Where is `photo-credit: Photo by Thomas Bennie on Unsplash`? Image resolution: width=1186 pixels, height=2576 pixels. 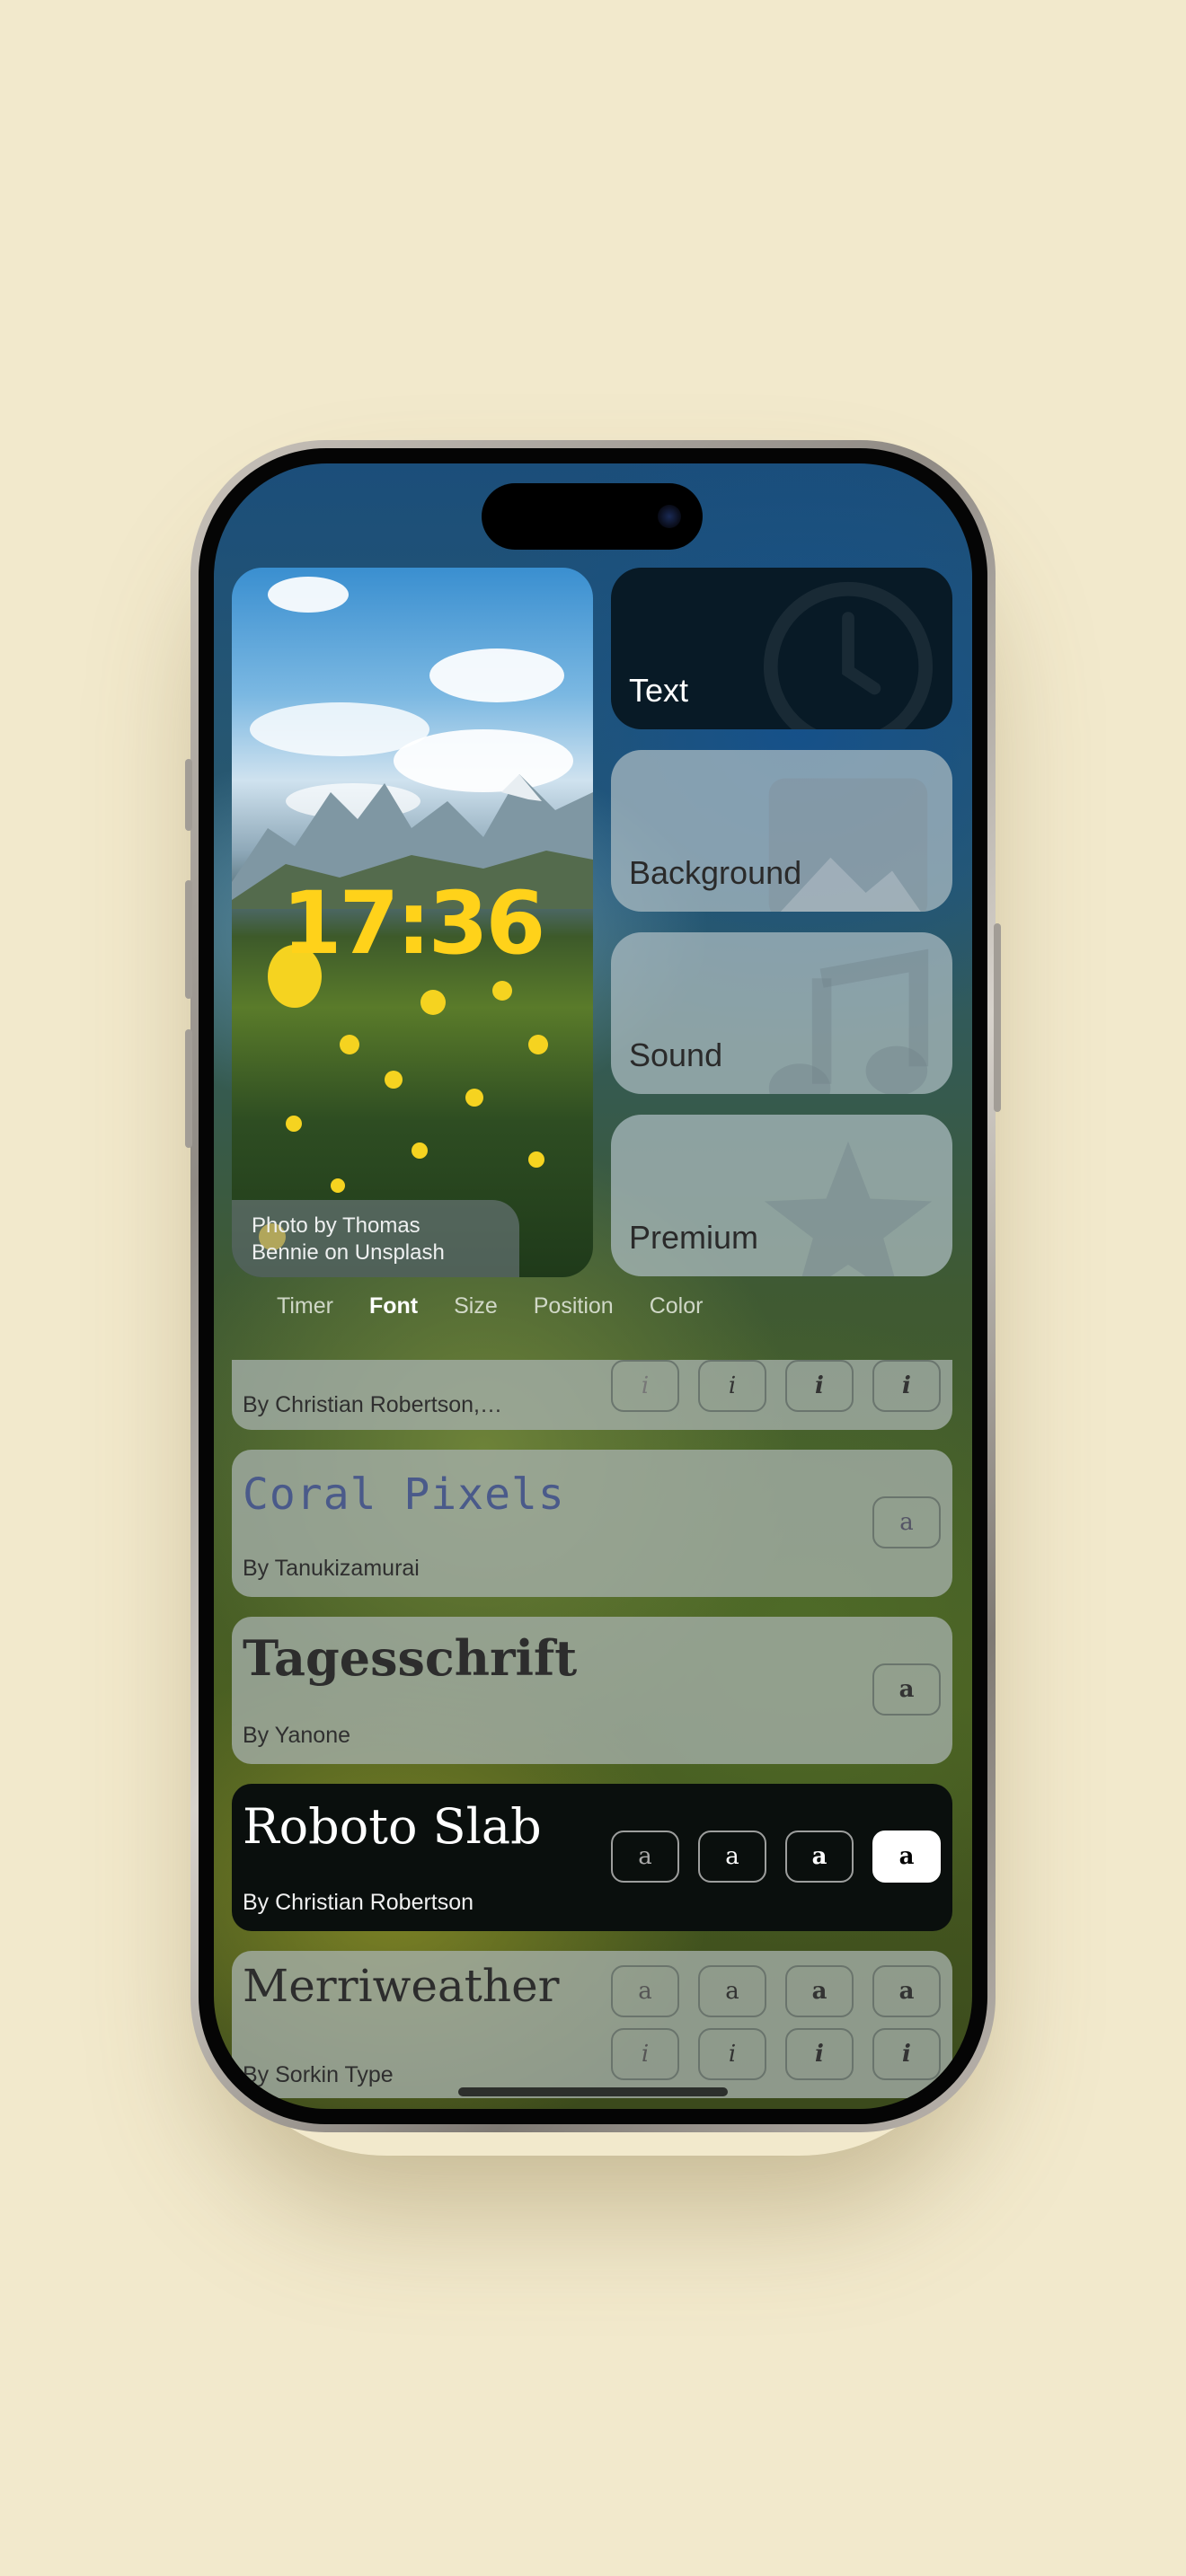 photo-credit: Photo by Thomas Bennie on Unsplash is located at coordinates (375, 1238).